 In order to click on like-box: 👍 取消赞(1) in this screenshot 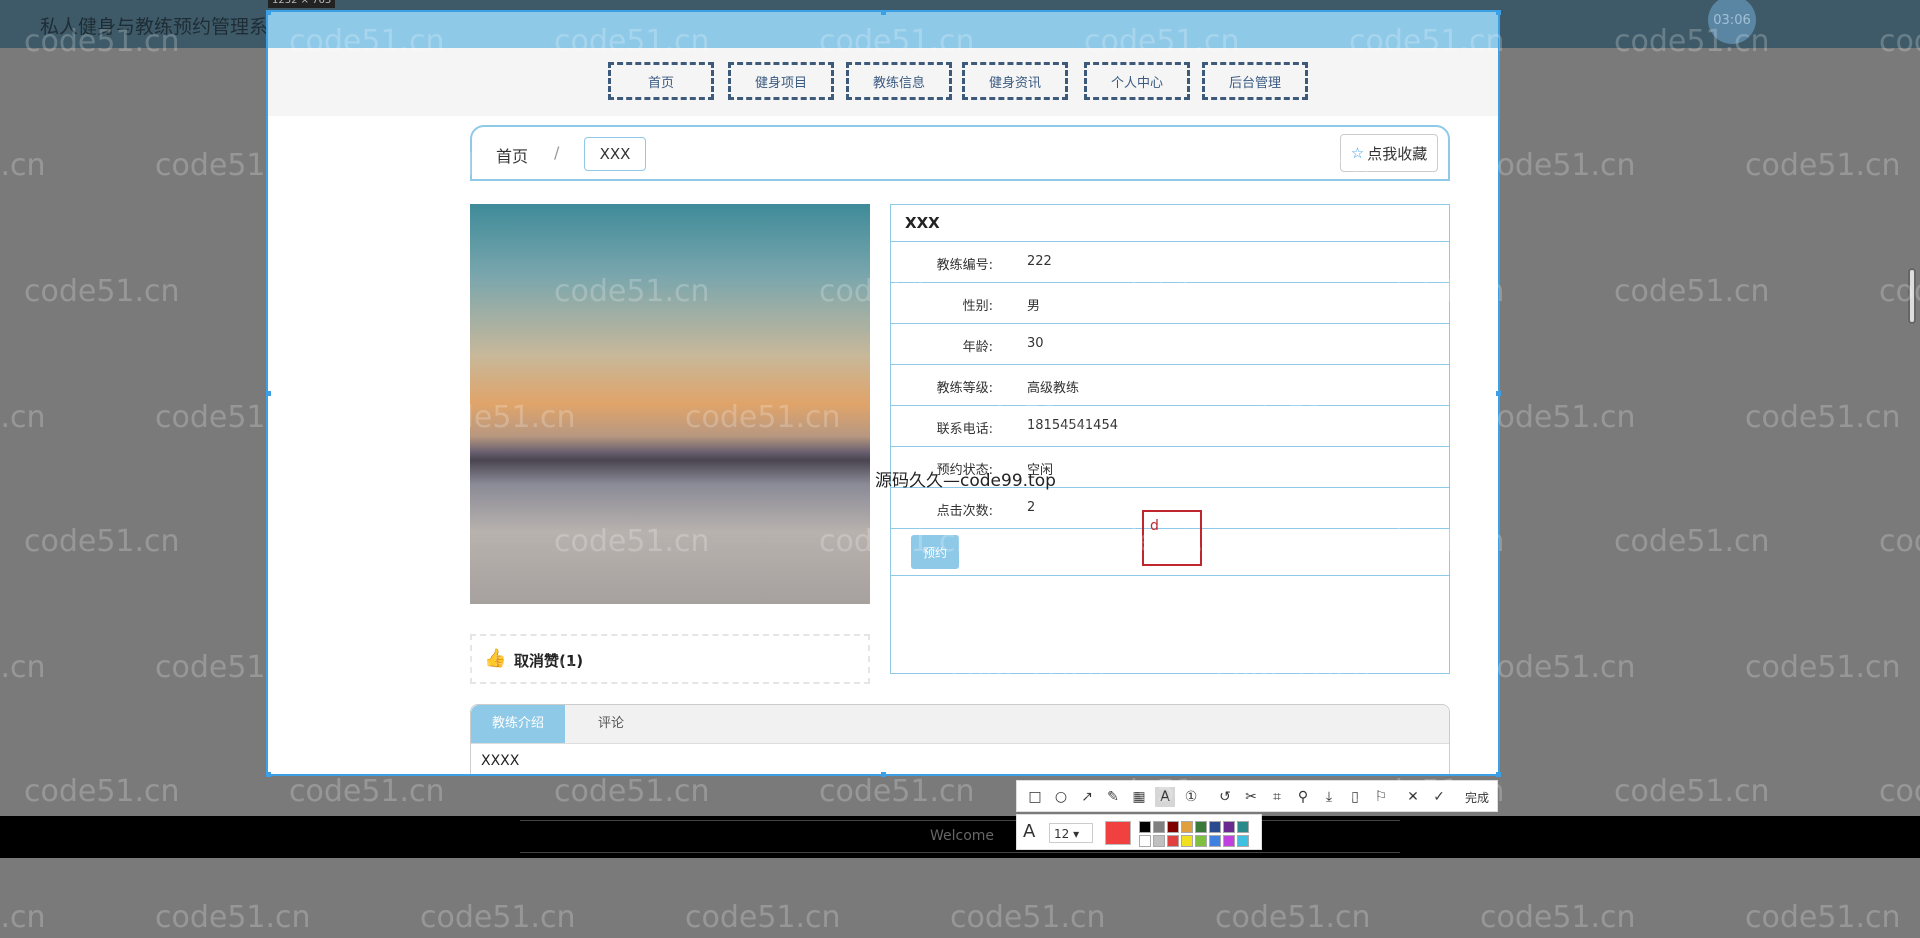, I will do `click(670, 659)`.